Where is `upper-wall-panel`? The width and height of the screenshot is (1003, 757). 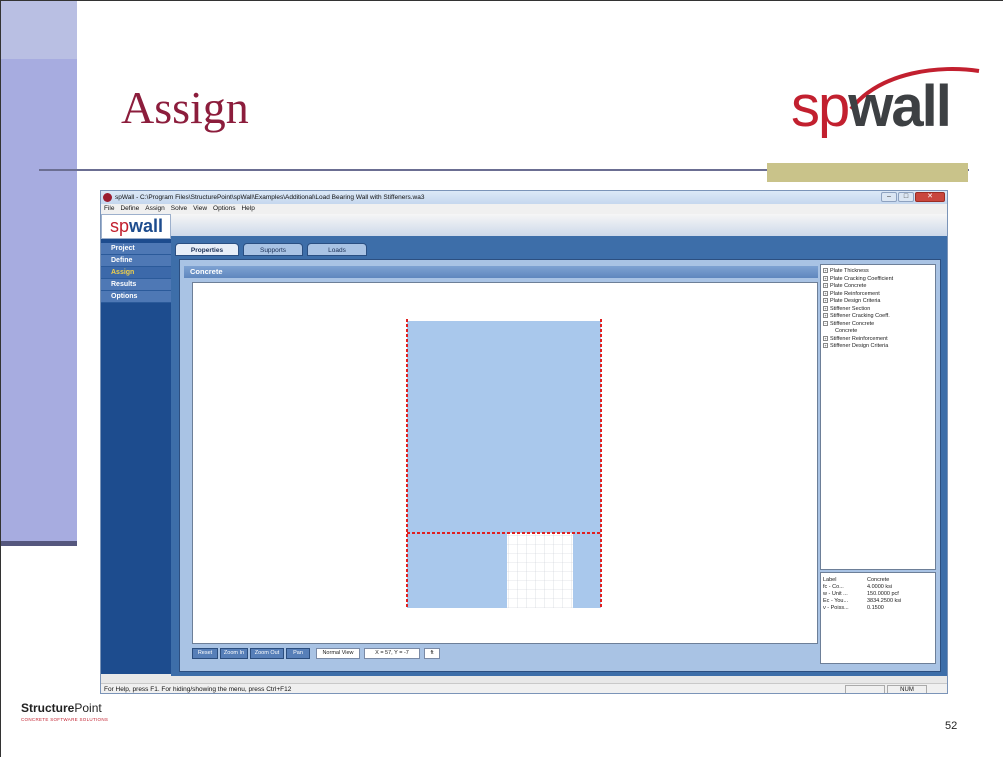
upper-wall-panel is located at coordinates (504, 427).